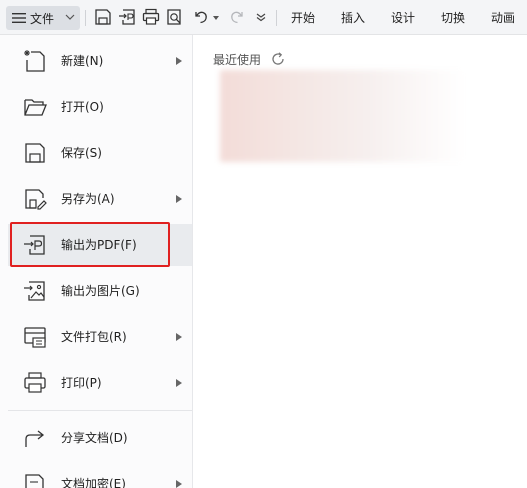 Image resolution: width=527 pixels, height=488 pixels. Describe the element at coordinates (237, 60) in the screenshot. I see `recent-section-label: 最近使用` at that location.